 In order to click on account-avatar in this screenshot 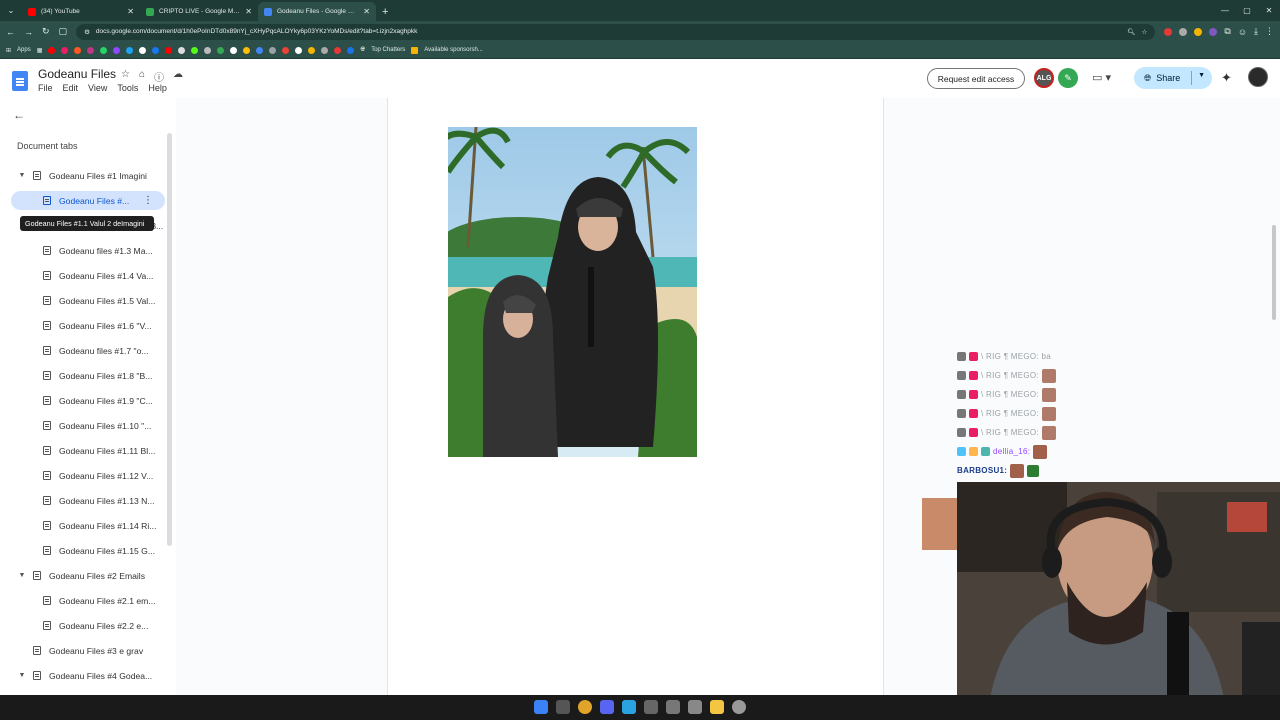, I will do `click(1258, 77)`.